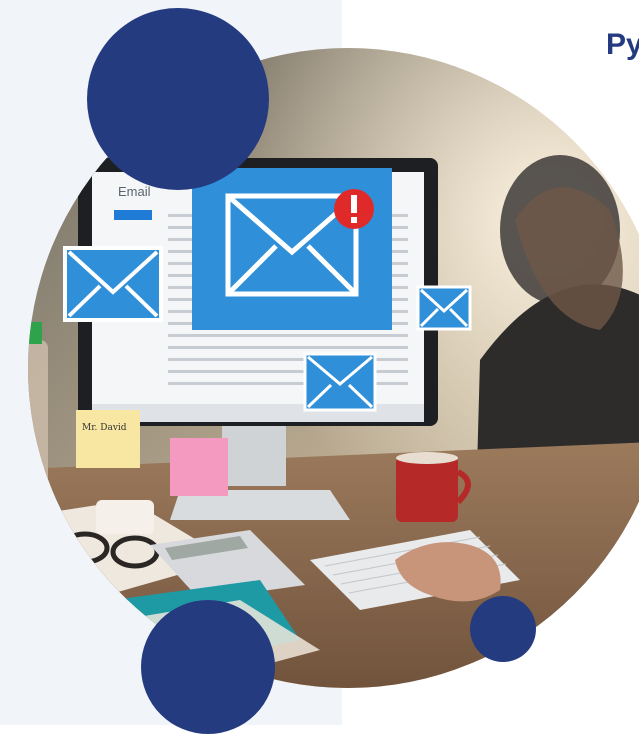  I want to click on sticky-note-text: Mr. David, so click(104, 428).